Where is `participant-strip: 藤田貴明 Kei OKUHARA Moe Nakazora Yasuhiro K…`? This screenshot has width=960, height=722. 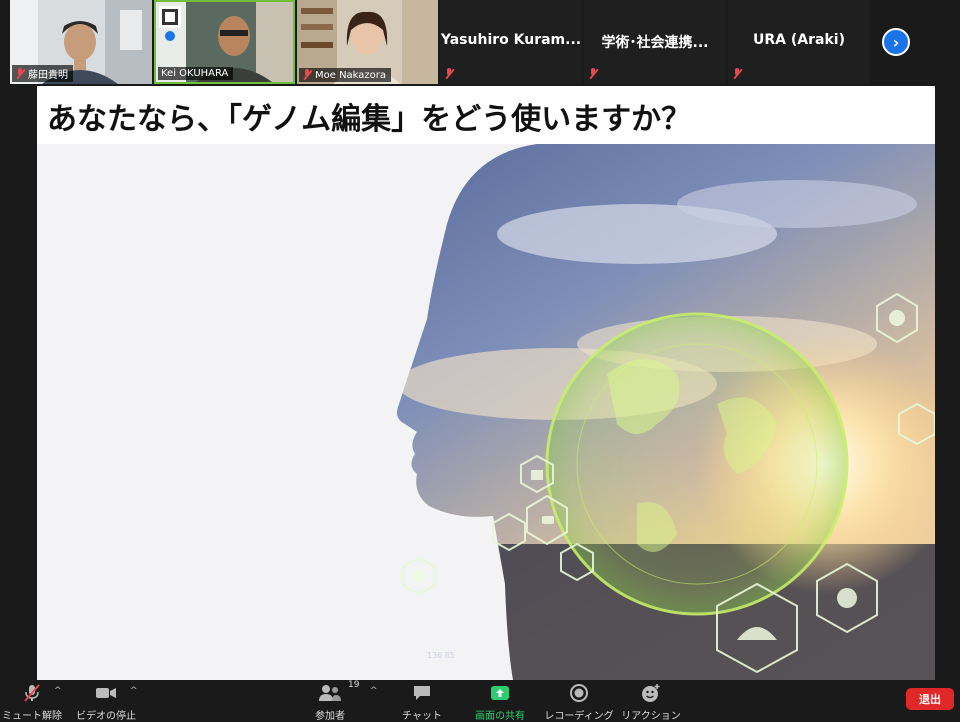
participant-strip: 藤田貴明 Kei OKUHARA Moe Nakazora Yasuhiro K… is located at coordinates (480, 42).